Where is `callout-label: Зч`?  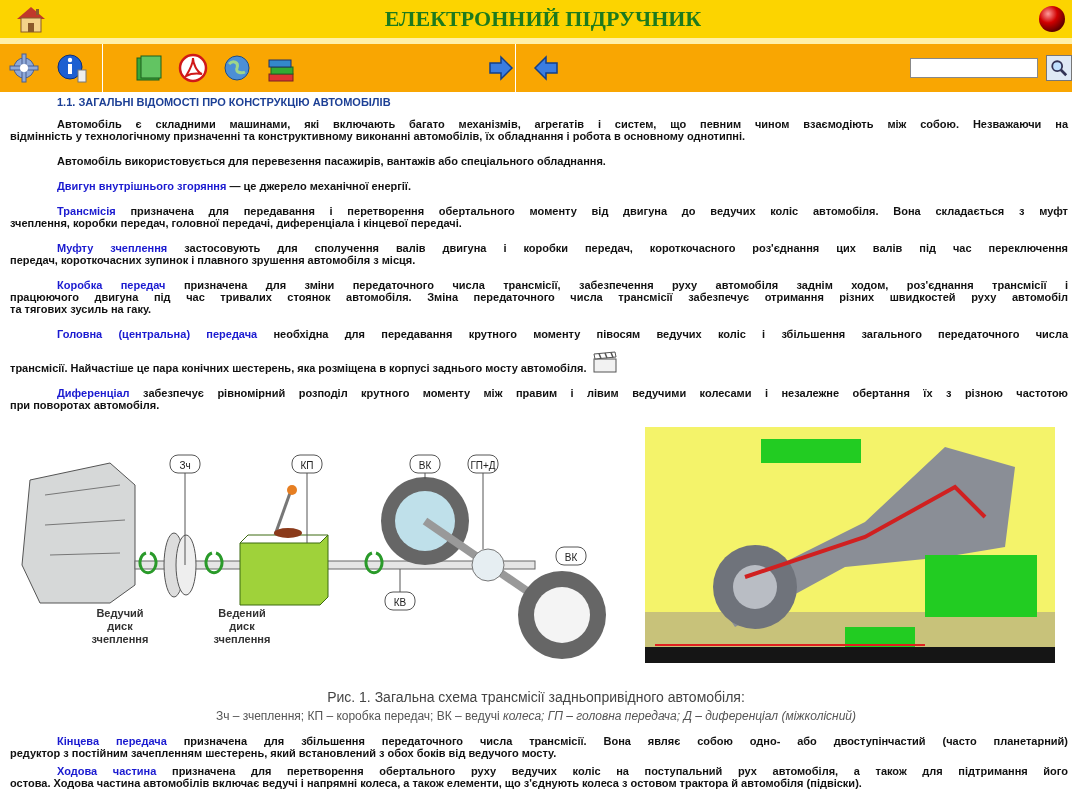
callout-label: Зч is located at coordinates (185, 464).